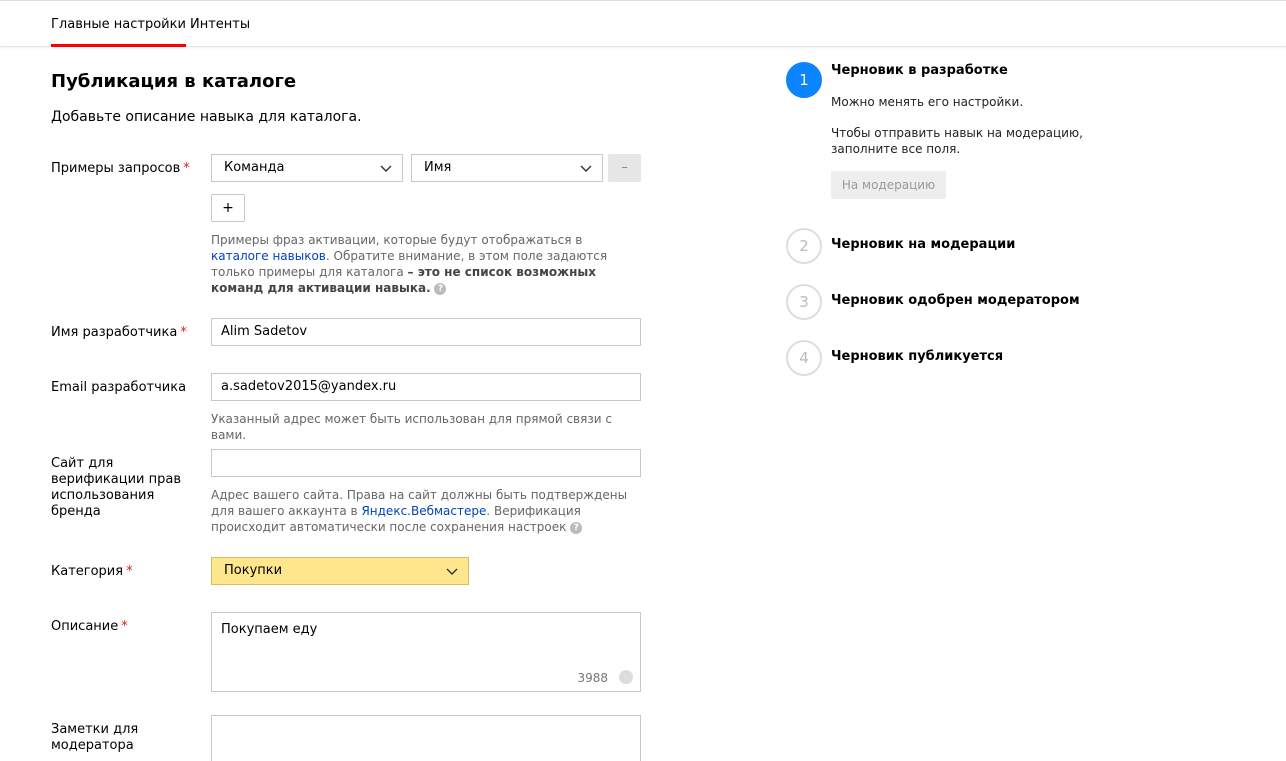 The width and height of the screenshot is (1286, 761). What do you see at coordinates (804, 302) in the screenshot?
I see `step-3-circle: 3` at bounding box center [804, 302].